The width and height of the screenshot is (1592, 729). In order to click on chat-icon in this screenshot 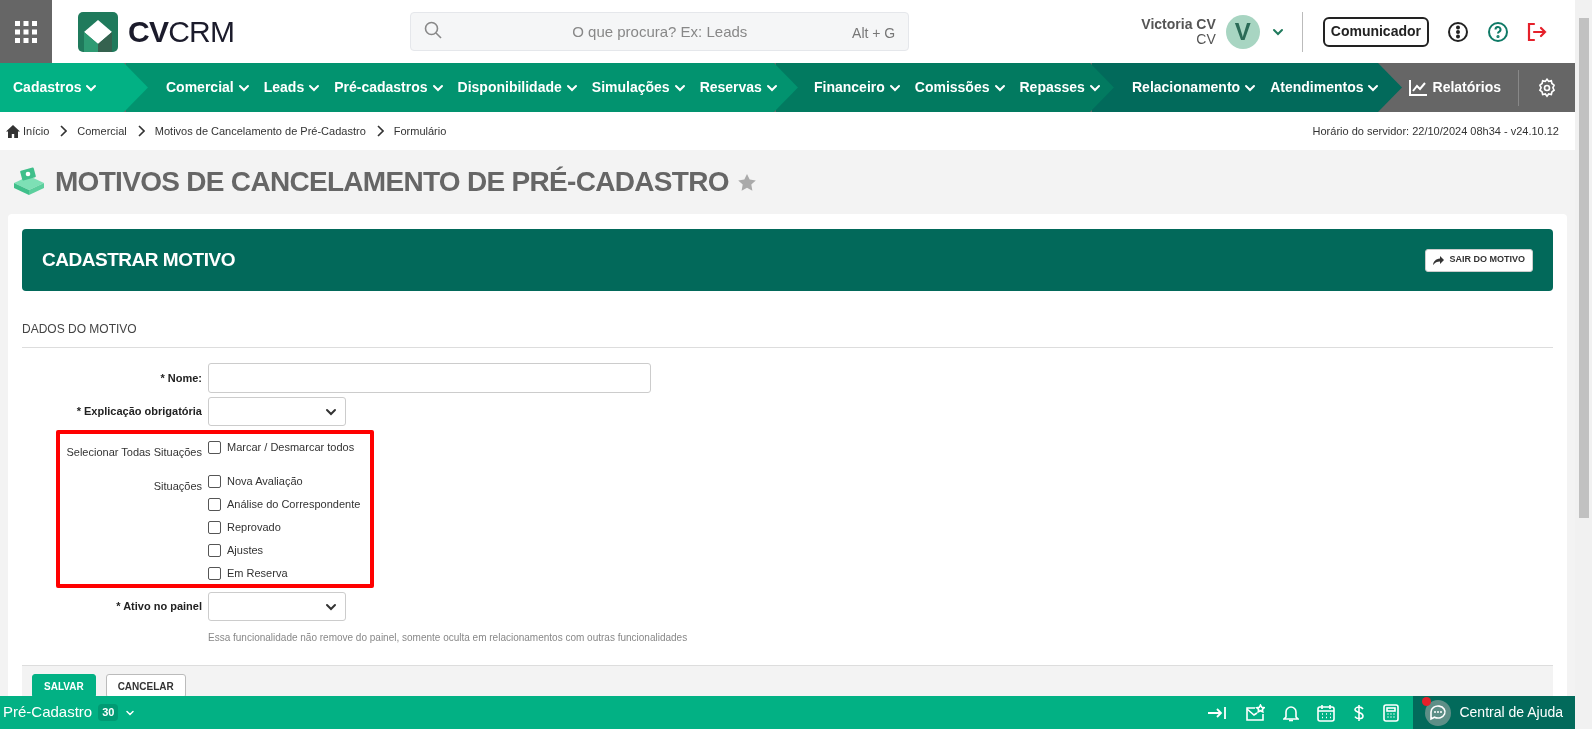, I will do `click(1438, 712)`.